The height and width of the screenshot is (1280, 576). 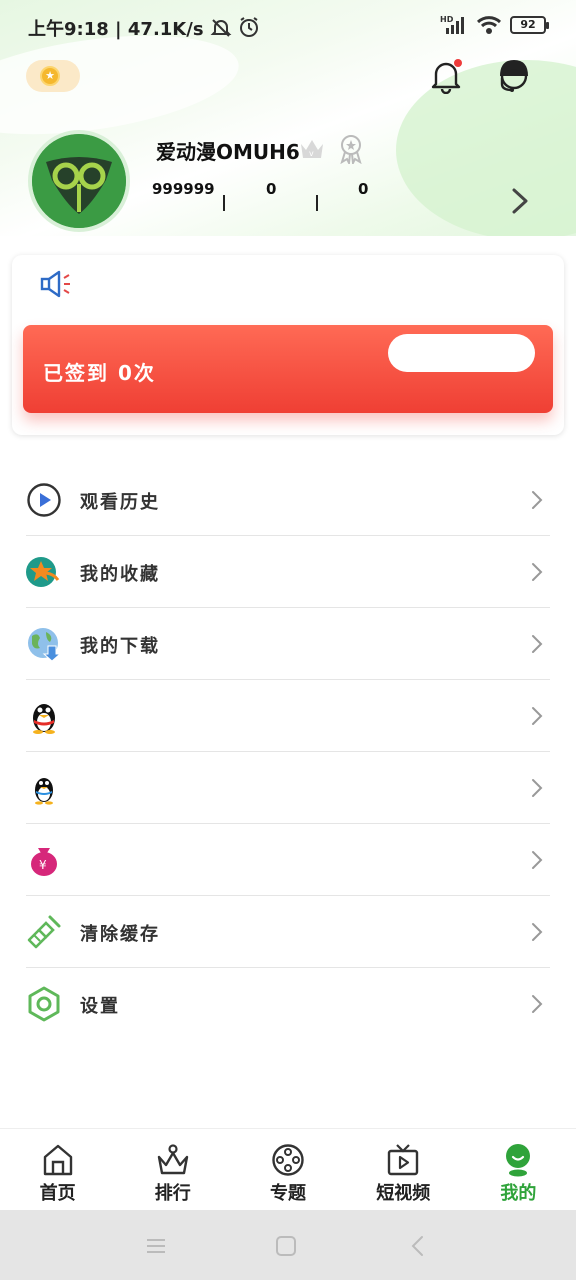 I want to click on tab-label: 短视频, so click(x=403, y=1193).